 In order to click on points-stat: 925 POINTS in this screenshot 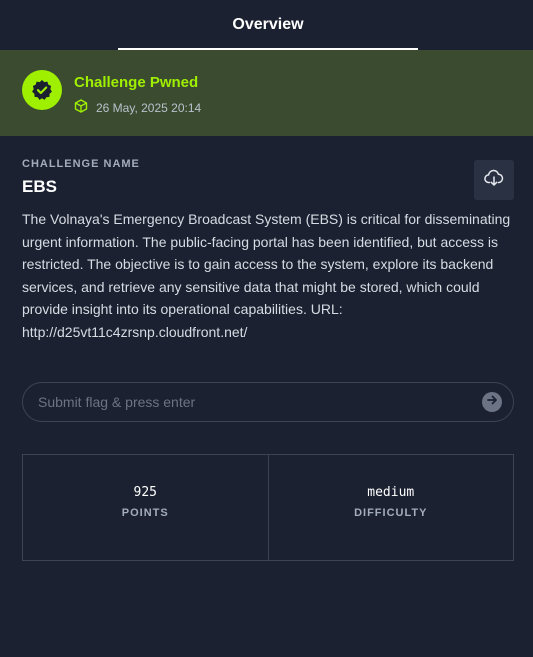, I will do `click(145, 507)`.